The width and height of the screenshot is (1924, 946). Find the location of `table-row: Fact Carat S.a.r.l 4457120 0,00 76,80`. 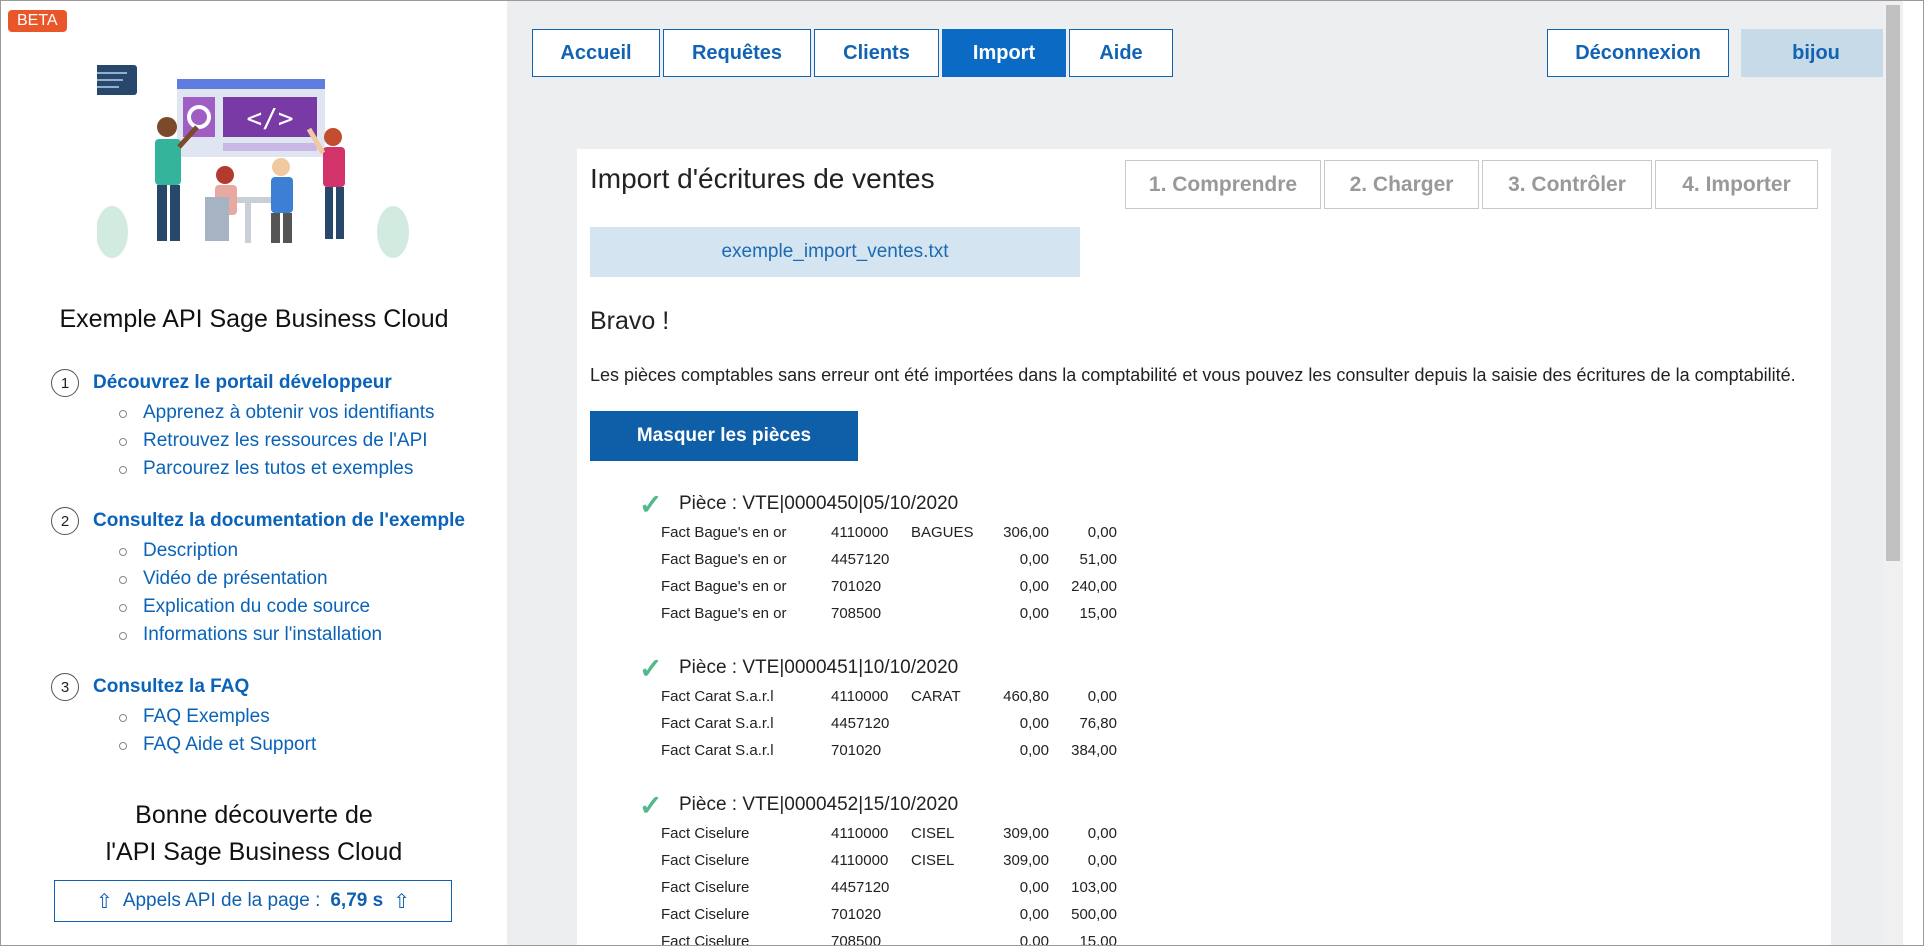

table-row: Fact Carat S.a.r.l 4457120 0,00 76,80 is located at coordinates (889, 723).